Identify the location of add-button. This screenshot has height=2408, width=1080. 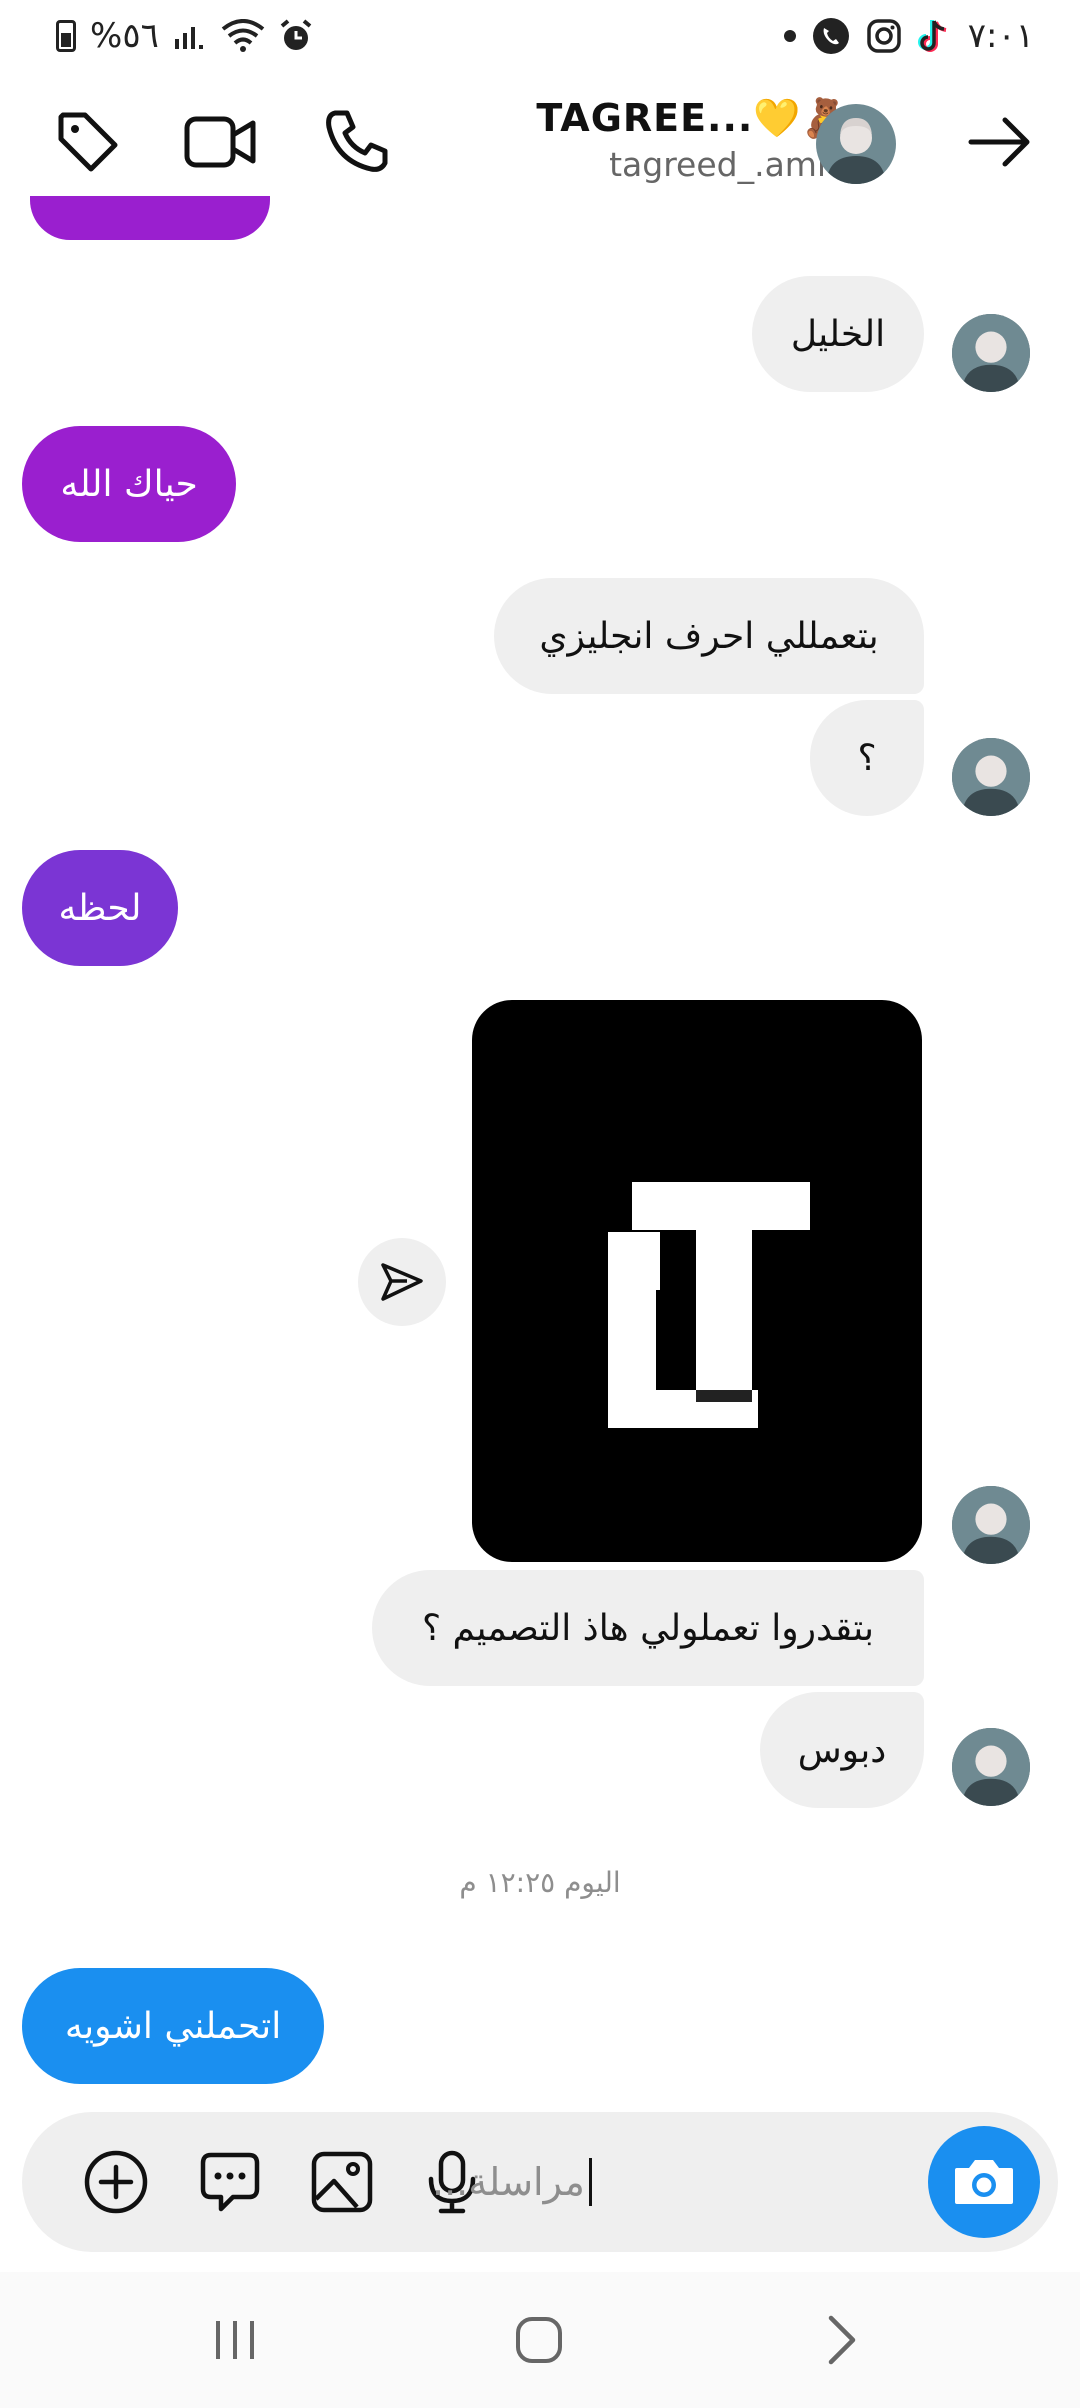
(116, 2182).